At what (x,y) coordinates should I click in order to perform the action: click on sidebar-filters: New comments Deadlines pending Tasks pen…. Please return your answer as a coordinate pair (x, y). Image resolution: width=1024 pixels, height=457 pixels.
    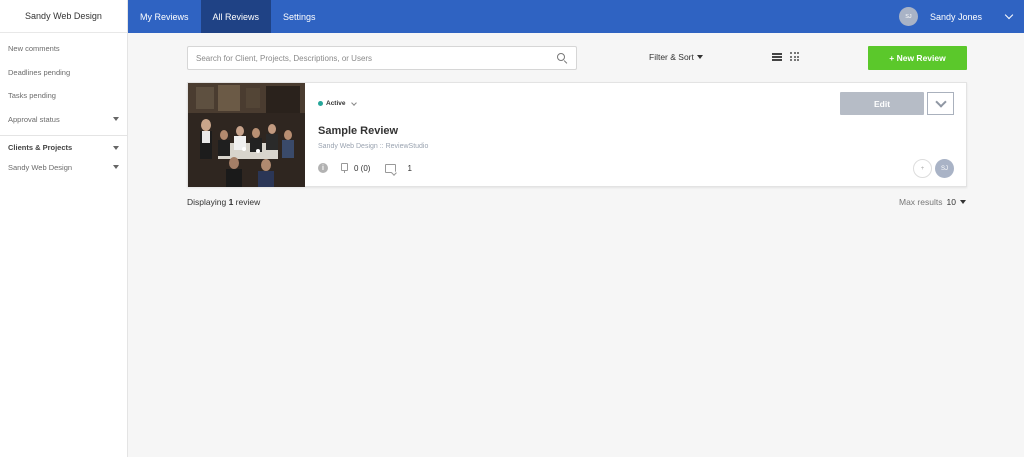
    Looking at the image, I should click on (63, 82).